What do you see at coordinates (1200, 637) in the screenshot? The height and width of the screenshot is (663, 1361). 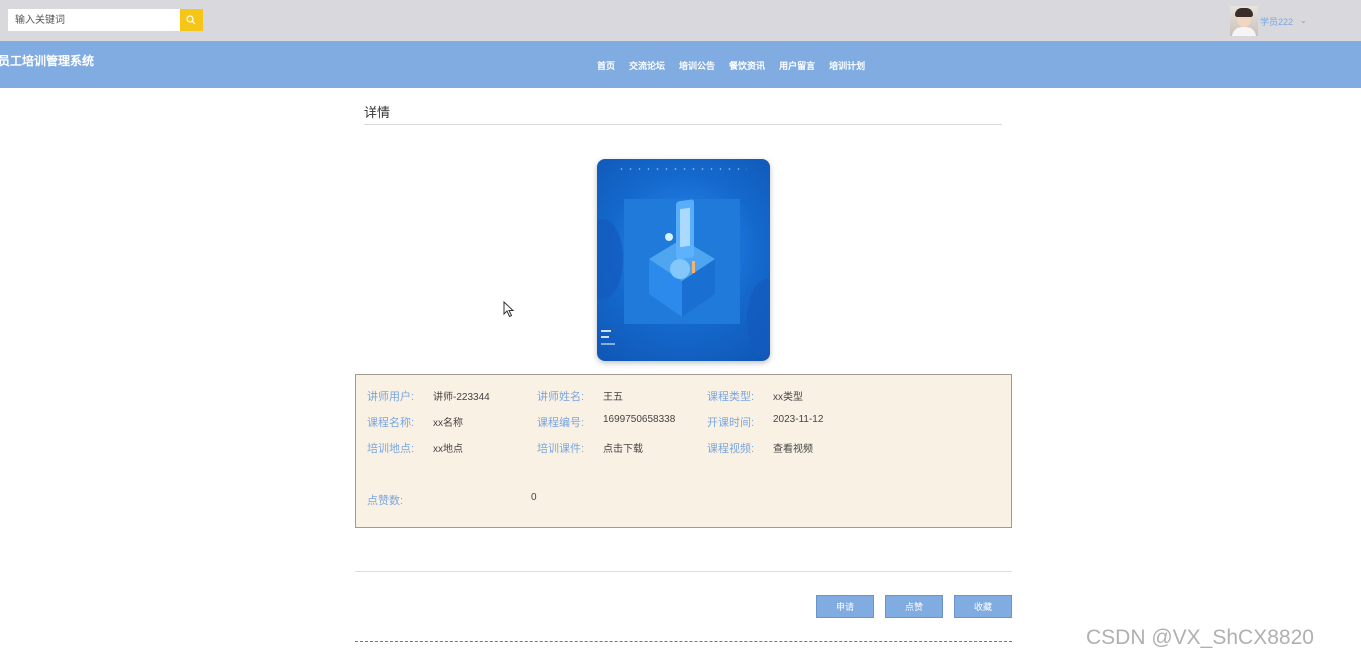 I see `watermark: CSDN @VX_ShCX8820` at bounding box center [1200, 637].